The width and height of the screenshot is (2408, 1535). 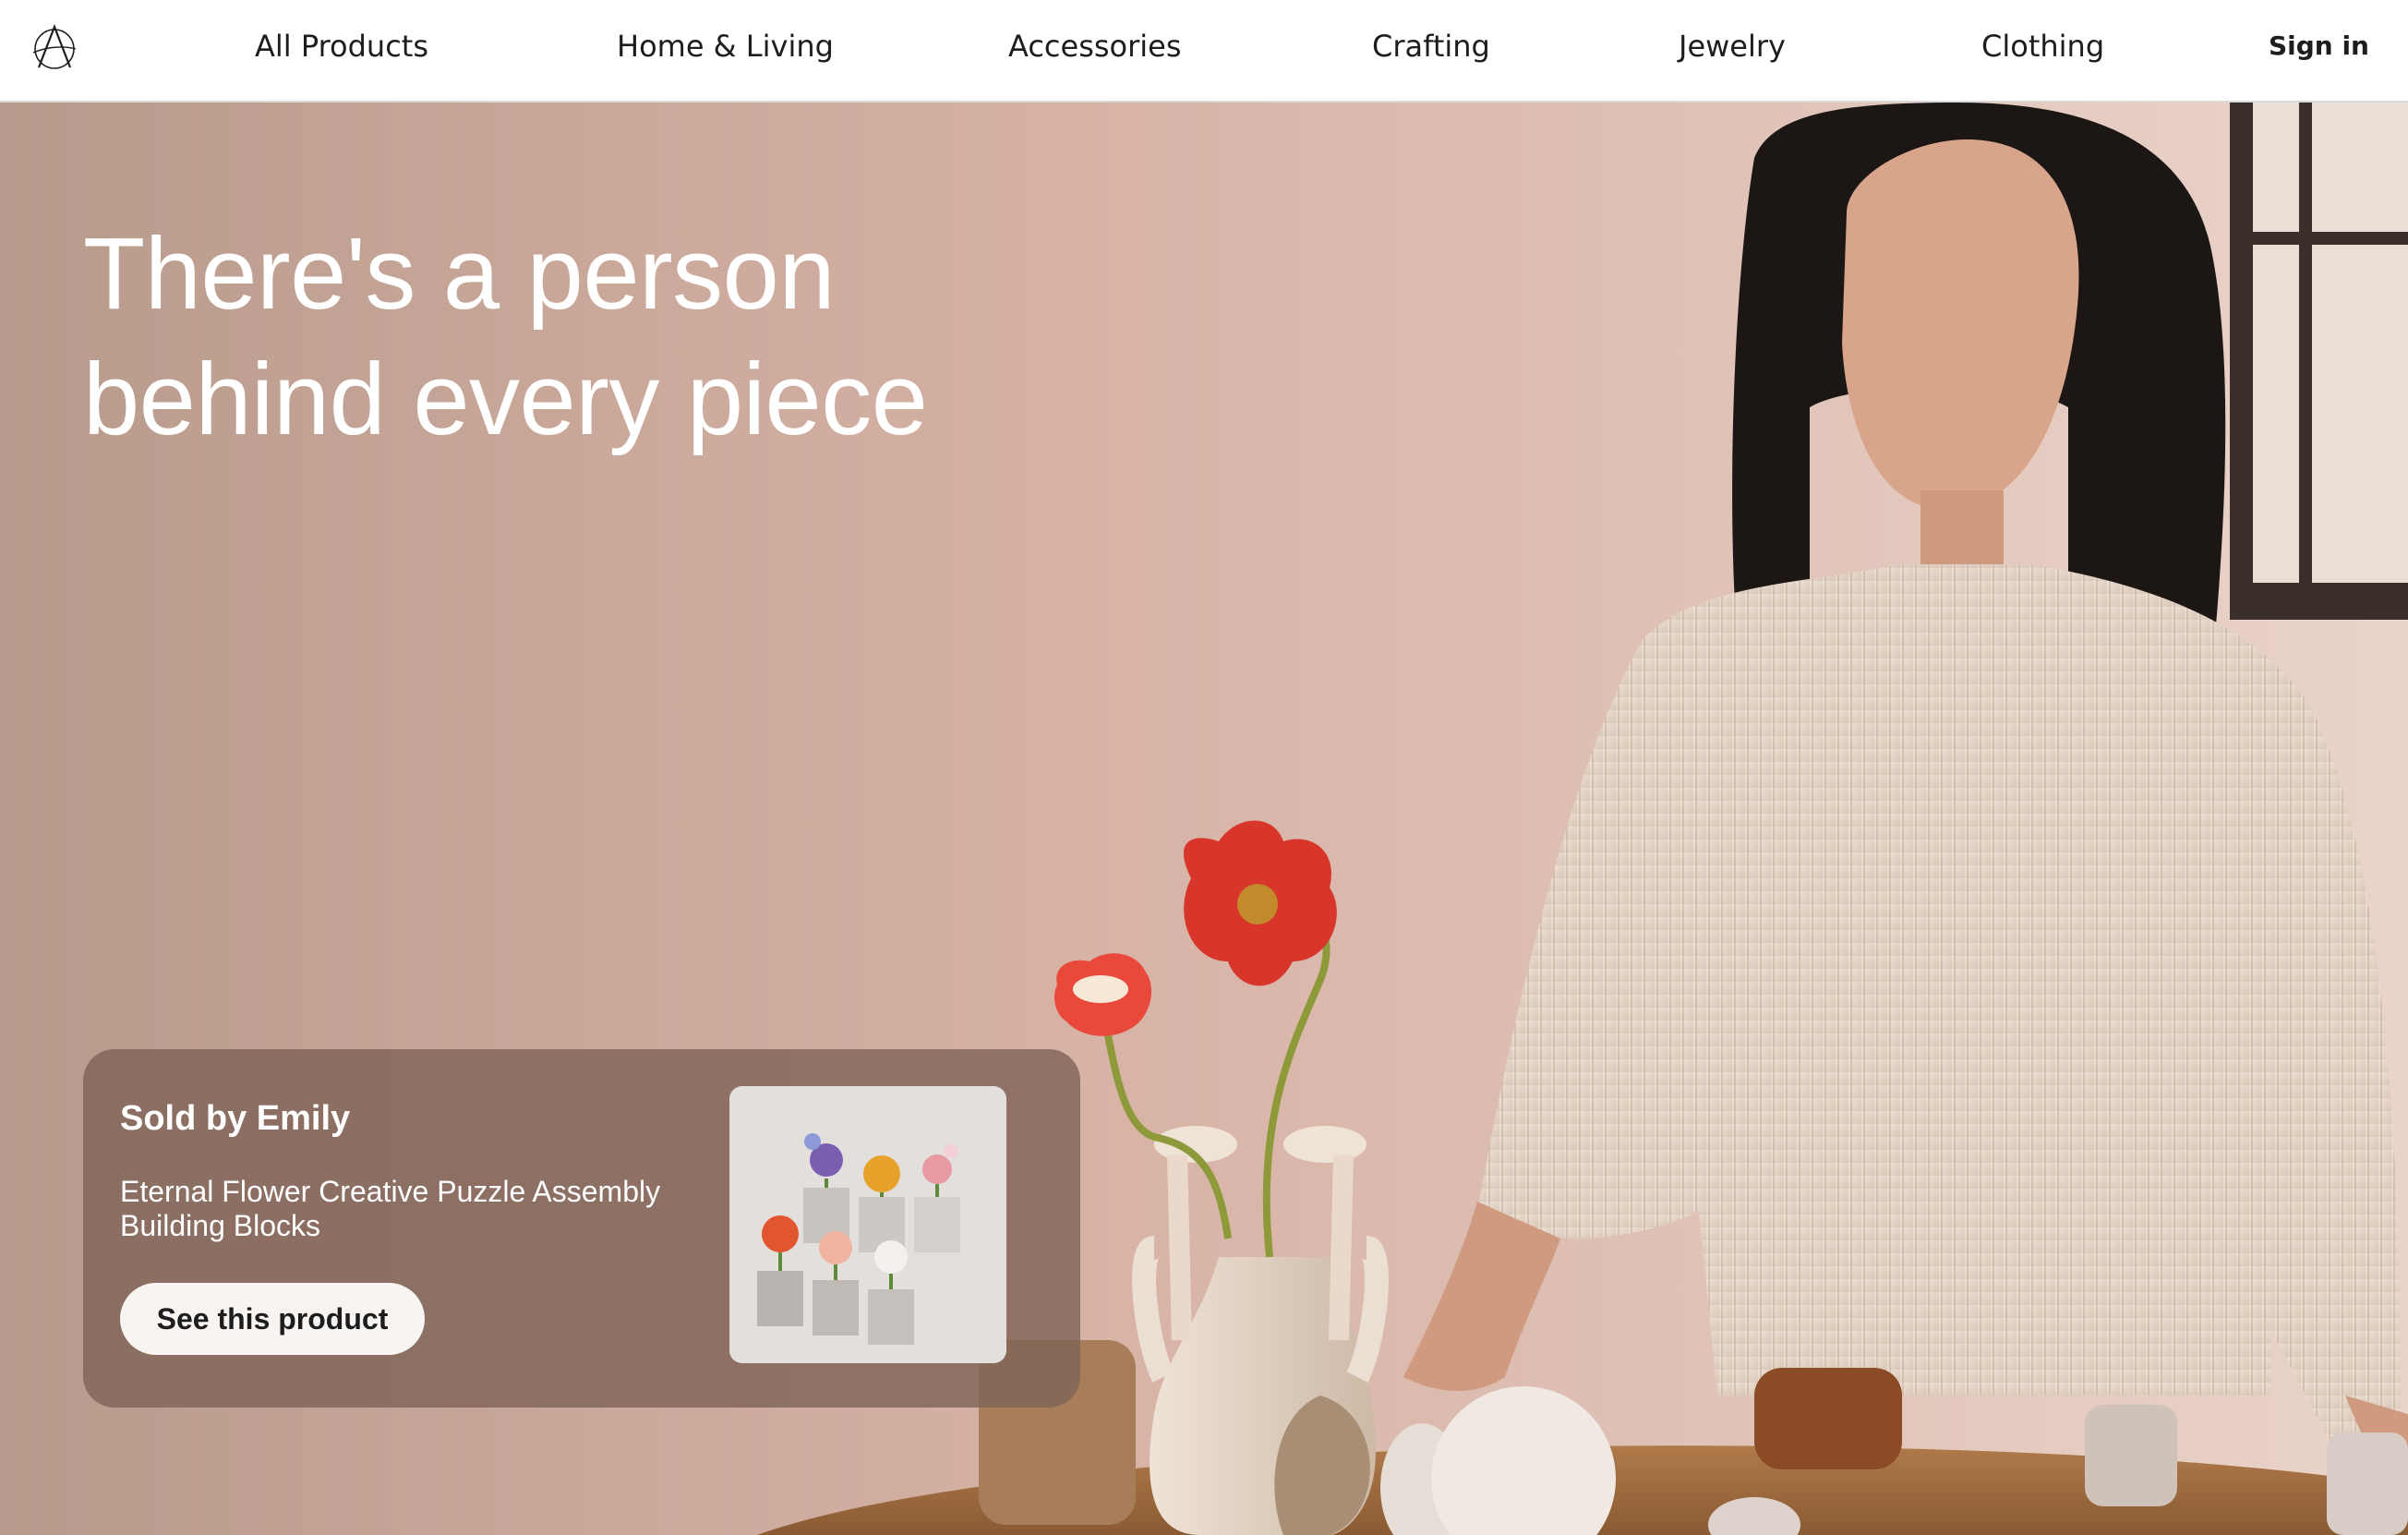 What do you see at coordinates (867, 1224) in the screenshot?
I see `flower-blocks-thumbnail` at bounding box center [867, 1224].